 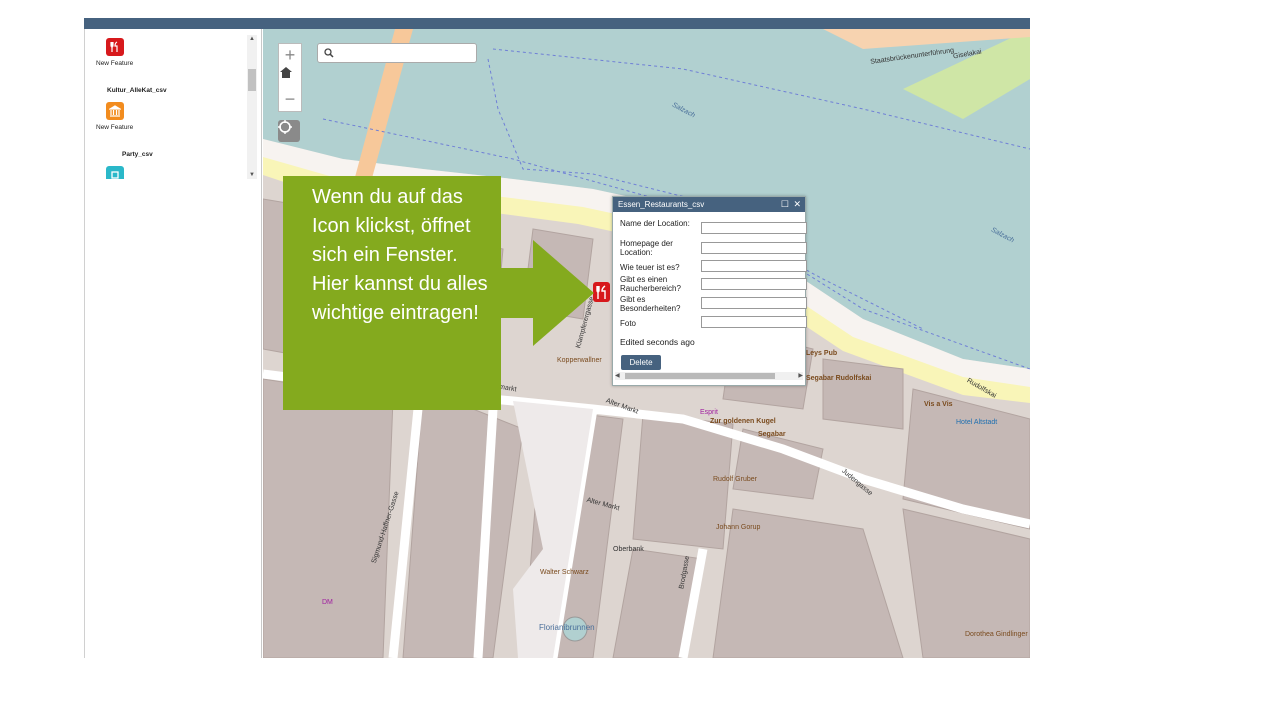 I want to click on field-label: Wie teuer ist es?, so click(x=650, y=267).